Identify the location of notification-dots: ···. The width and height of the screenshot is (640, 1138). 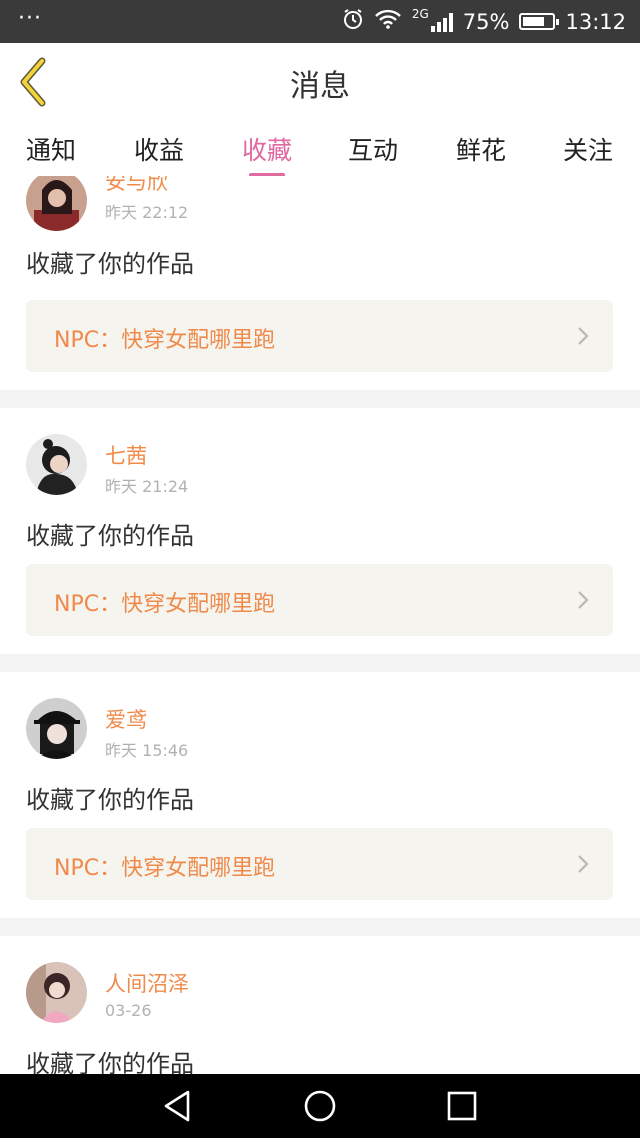
(30, 18).